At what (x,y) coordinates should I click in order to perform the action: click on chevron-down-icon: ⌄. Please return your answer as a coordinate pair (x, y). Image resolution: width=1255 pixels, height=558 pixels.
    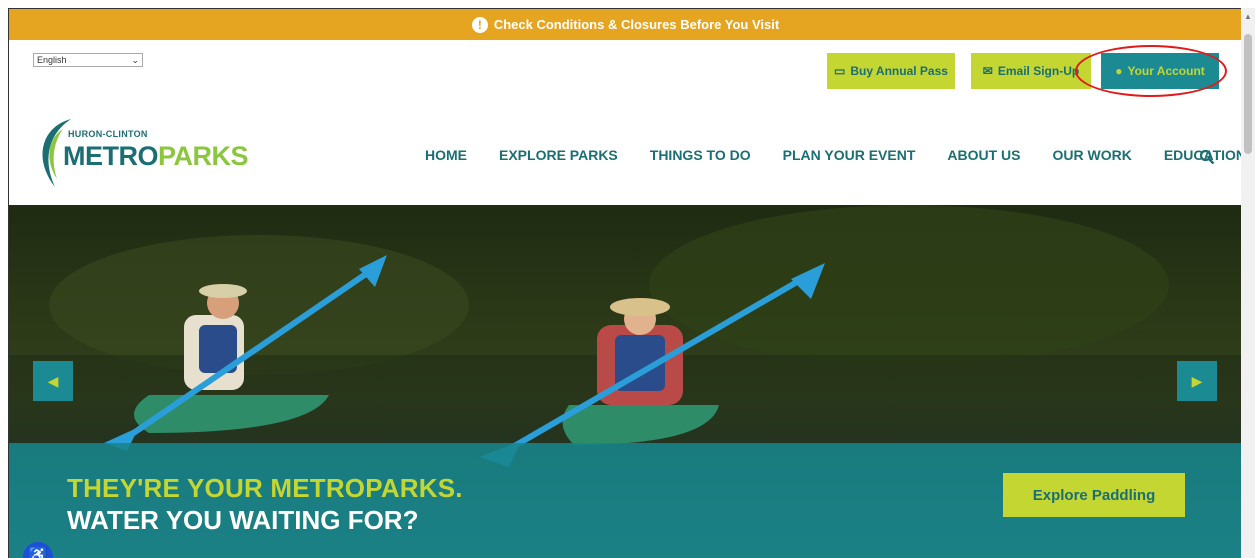
    Looking at the image, I should click on (135, 59).